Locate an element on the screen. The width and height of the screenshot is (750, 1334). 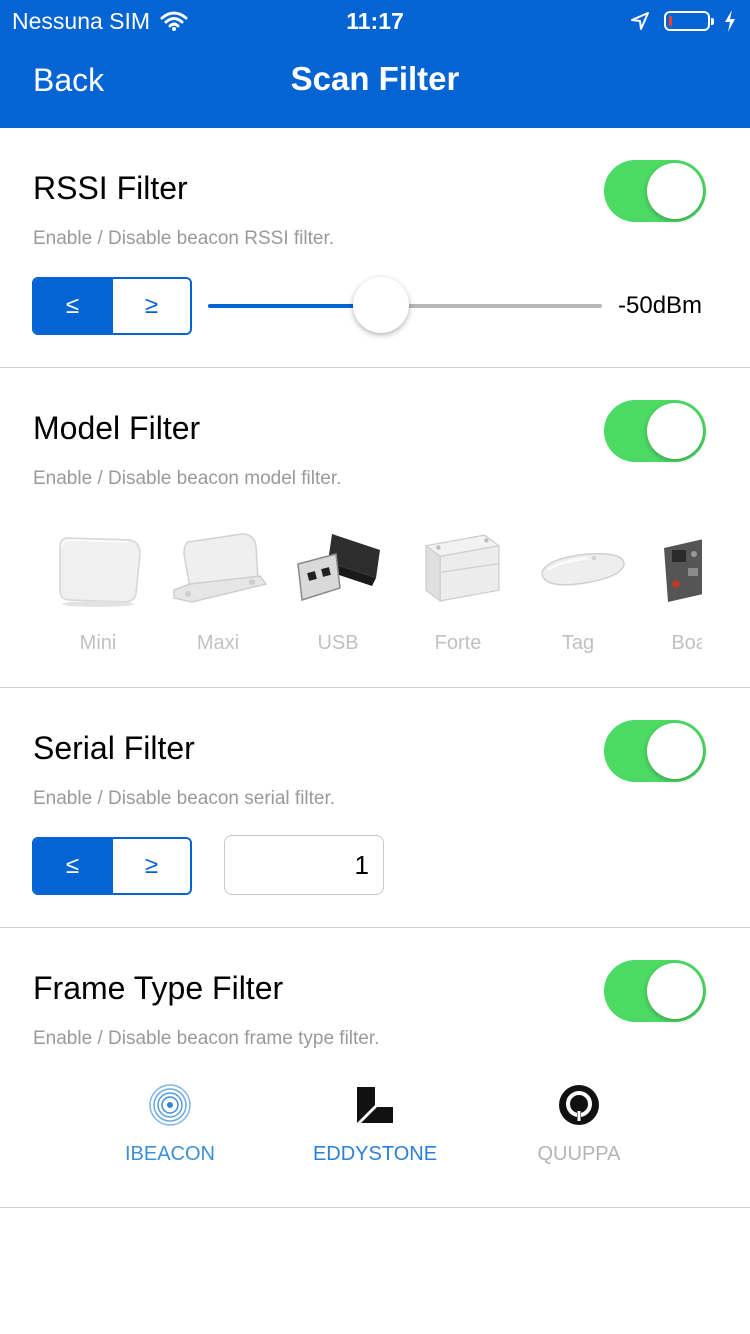
serial-greater-equal-option: ≥ is located at coordinates (150, 866).